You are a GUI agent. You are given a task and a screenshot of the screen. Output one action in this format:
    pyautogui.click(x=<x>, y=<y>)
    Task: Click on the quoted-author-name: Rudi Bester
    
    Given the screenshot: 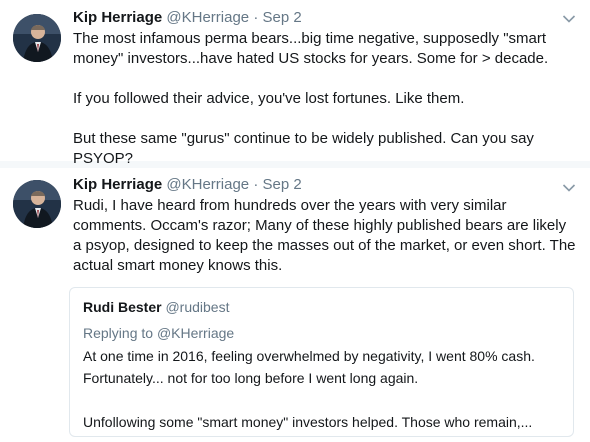 What is the action you would take?
    pyautogui.click(x=122, y=307)
    